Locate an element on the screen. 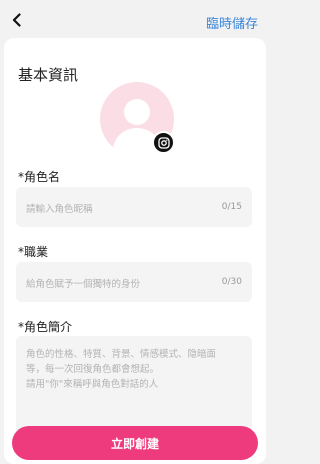  intro-placeholder-line: 請用"你"來稱呼與角色對話的人 is located at coordinates (92, 384).